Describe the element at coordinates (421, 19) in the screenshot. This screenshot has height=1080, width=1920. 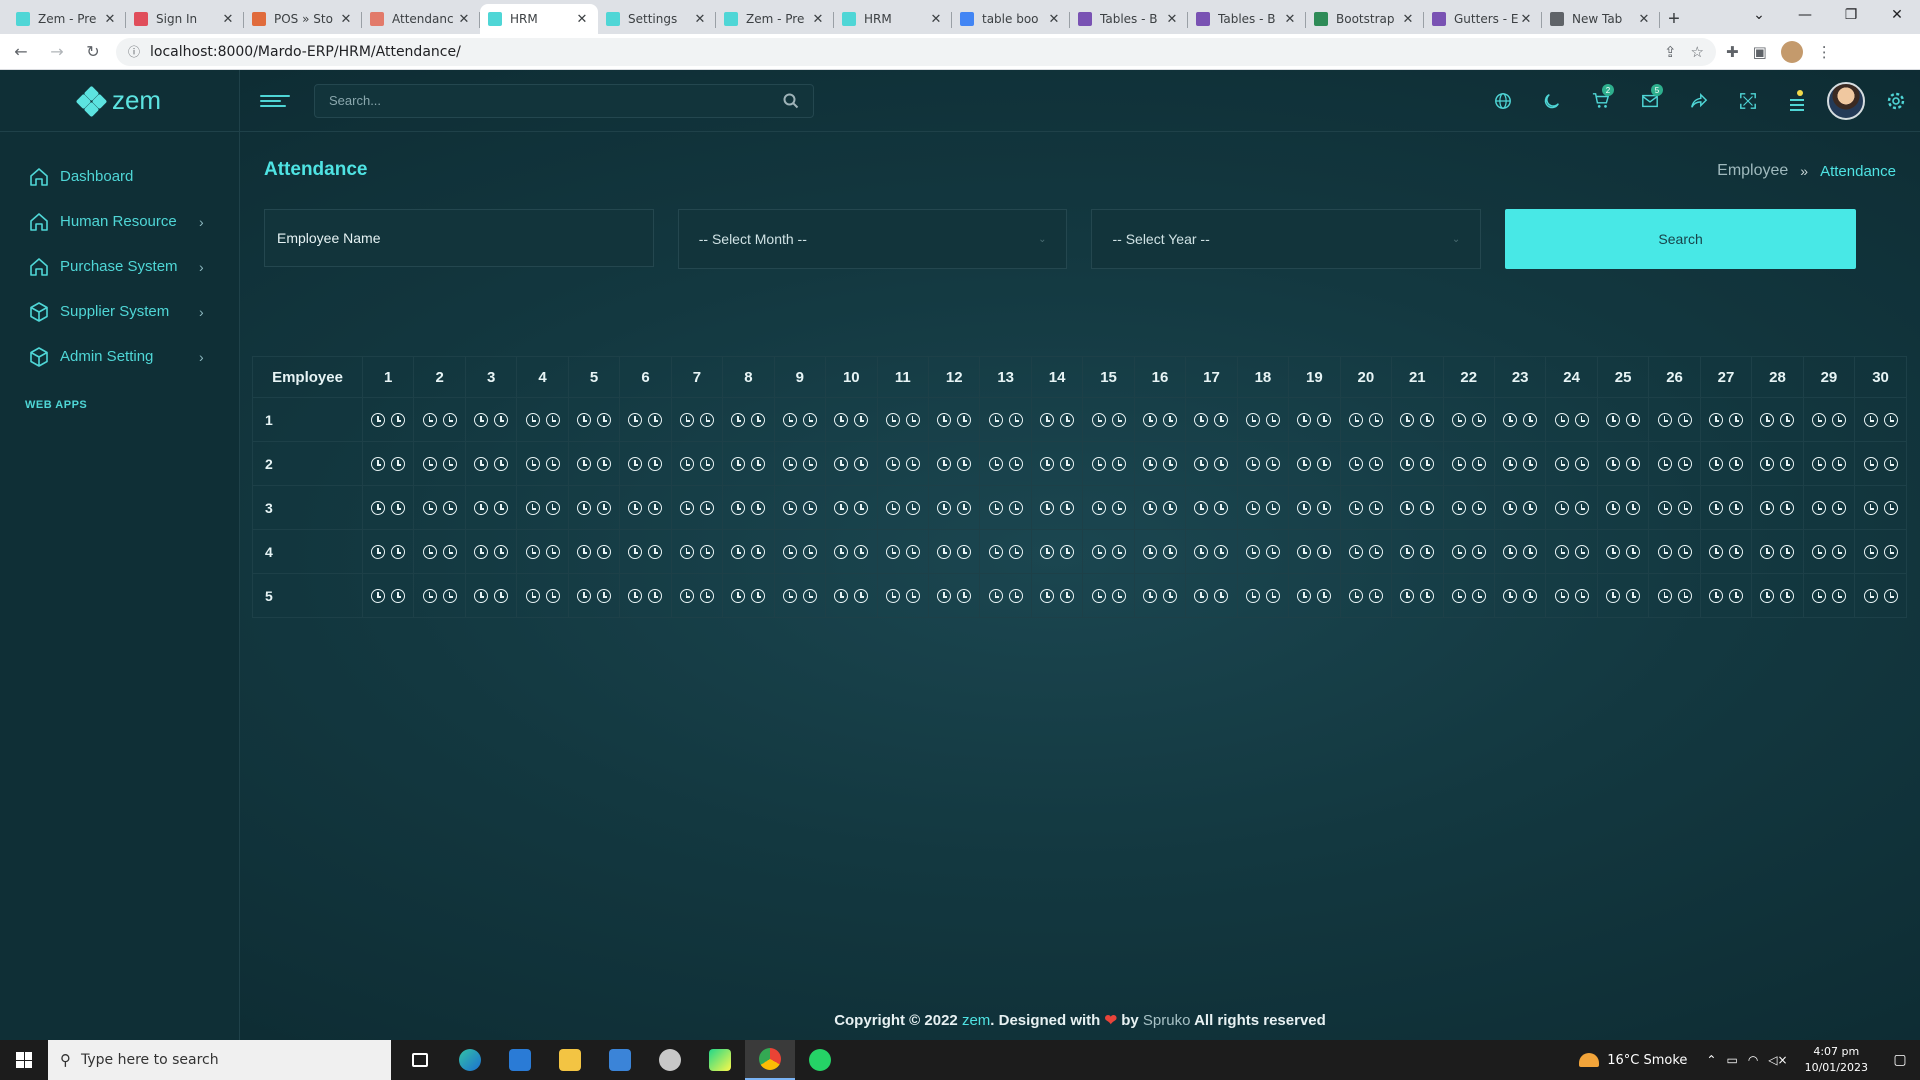
I see `browser-tab: Attendanc ✕` at that location.